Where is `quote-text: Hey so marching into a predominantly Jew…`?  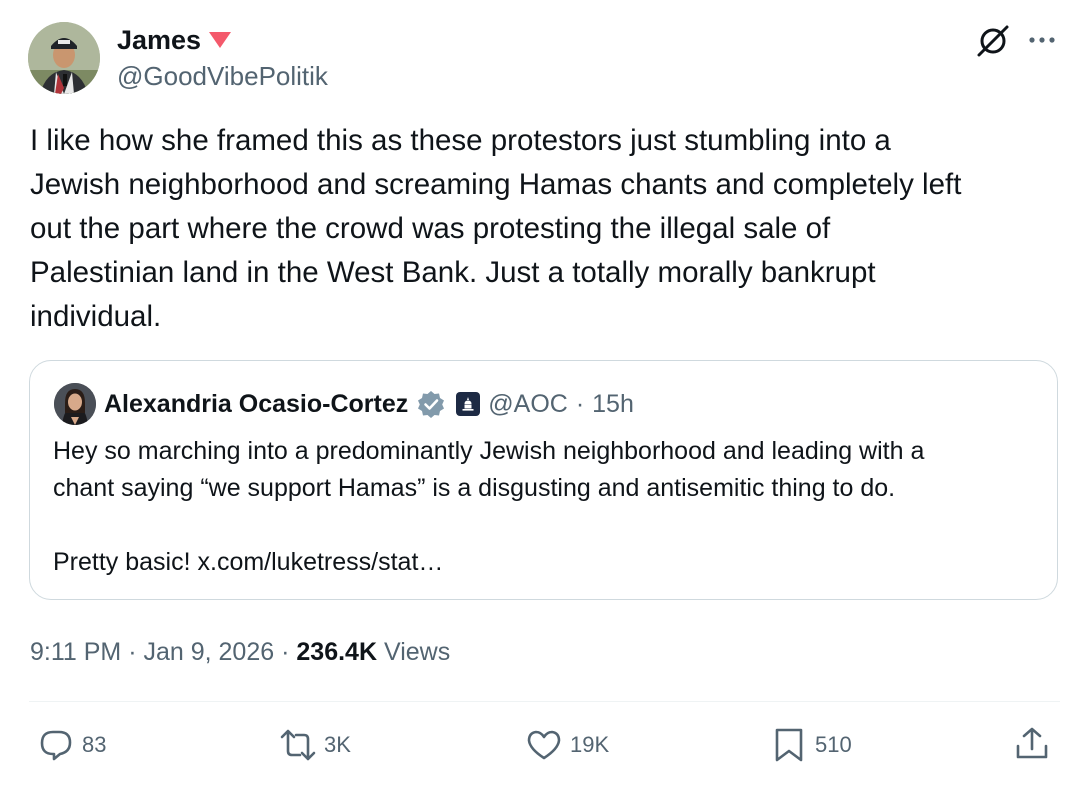 quote-text: Hey so marching into a predominantly Jew… is located at coordinates (489, 506).